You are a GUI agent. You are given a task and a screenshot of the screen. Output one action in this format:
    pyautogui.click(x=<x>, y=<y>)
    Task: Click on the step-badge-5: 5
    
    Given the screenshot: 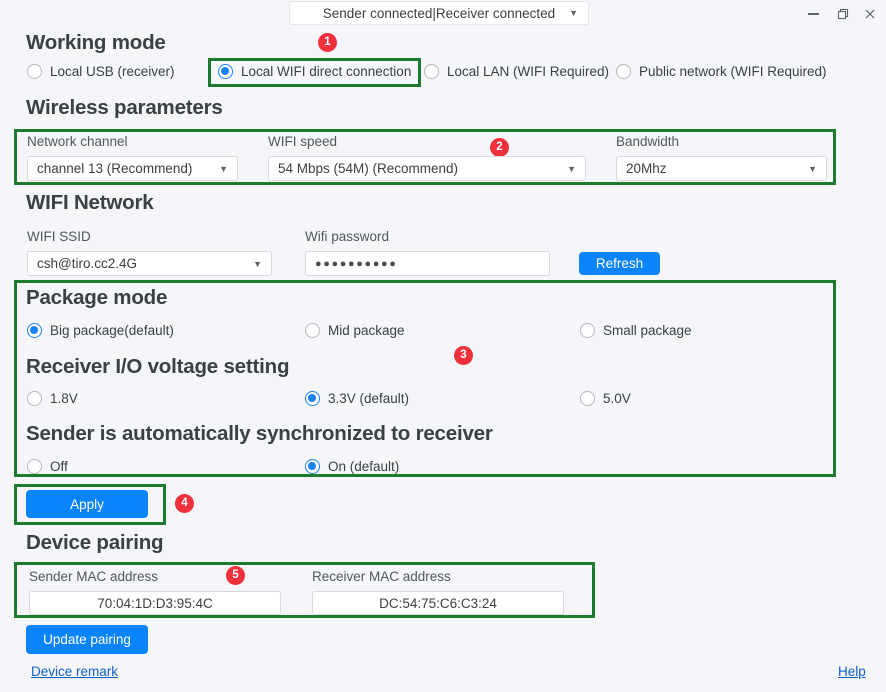 What is the action you would take?
    pyautogui.click(x=235, y=575)
    